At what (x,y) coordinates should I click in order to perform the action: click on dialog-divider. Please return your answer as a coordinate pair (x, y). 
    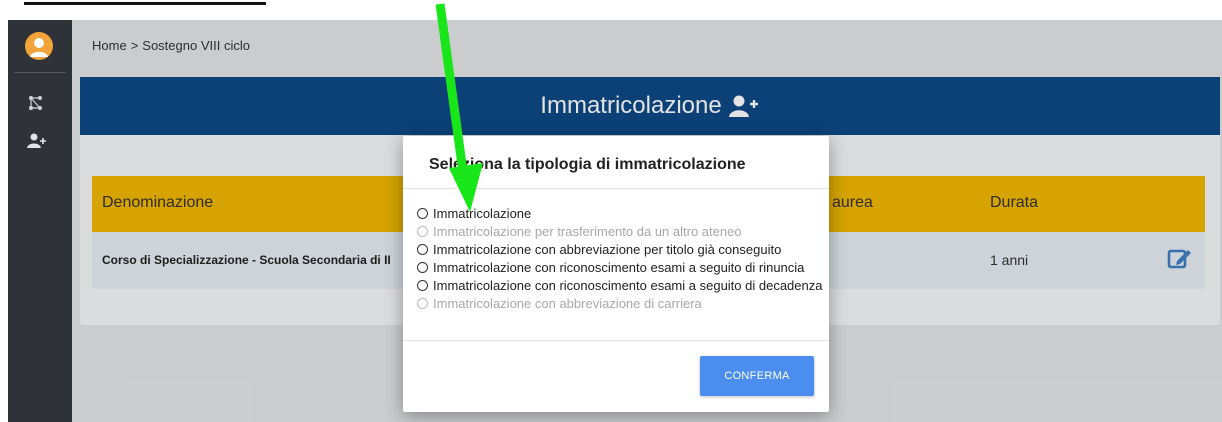
    Looking at the image, I should click on (616, 188).